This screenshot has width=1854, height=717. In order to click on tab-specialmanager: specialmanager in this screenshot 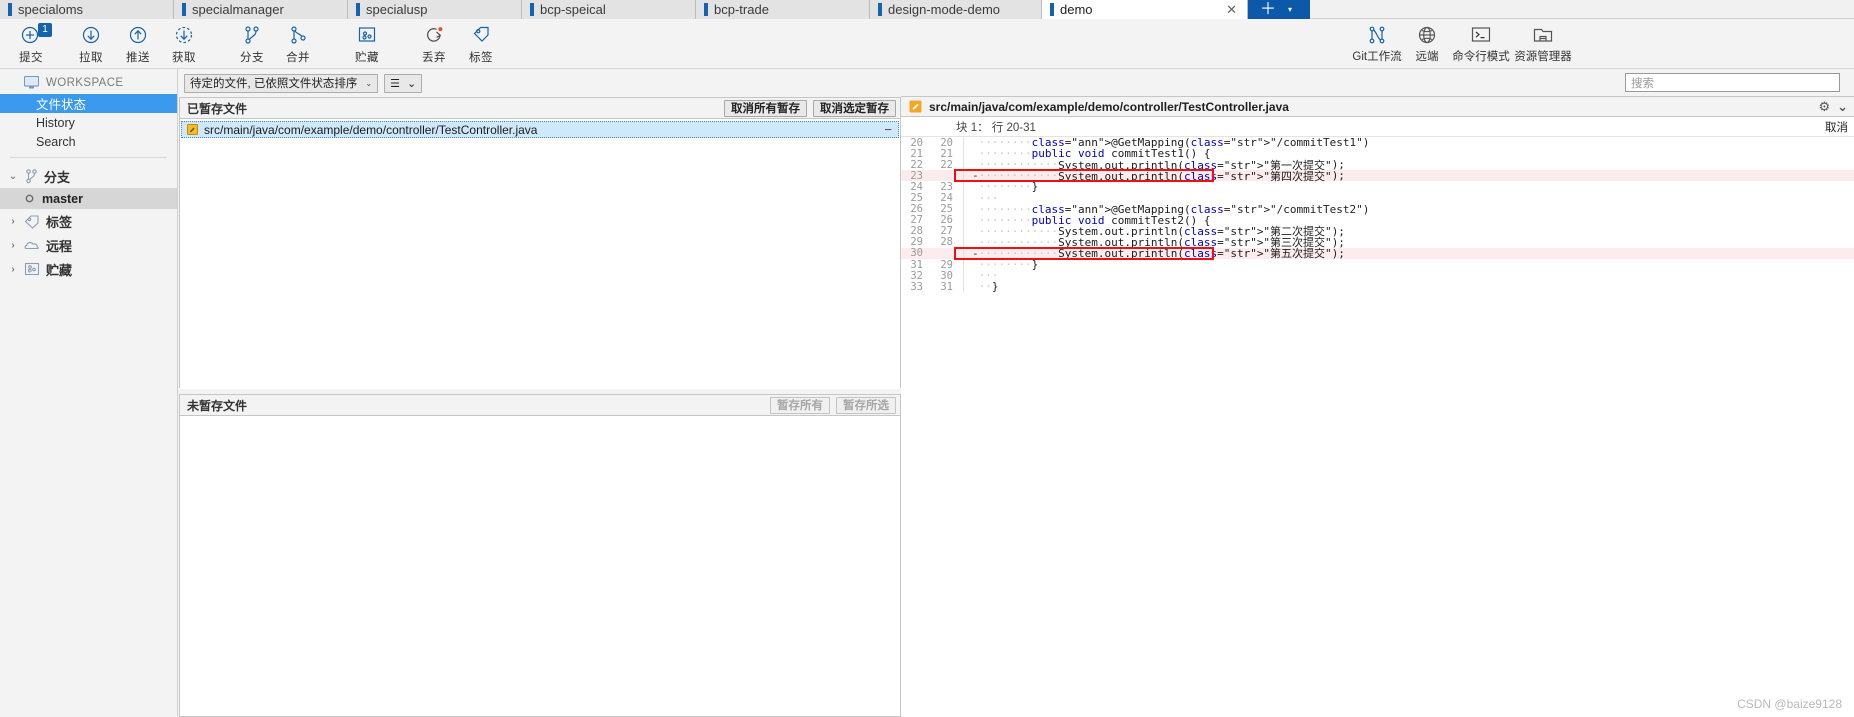, I will do `click(261, 9)`.